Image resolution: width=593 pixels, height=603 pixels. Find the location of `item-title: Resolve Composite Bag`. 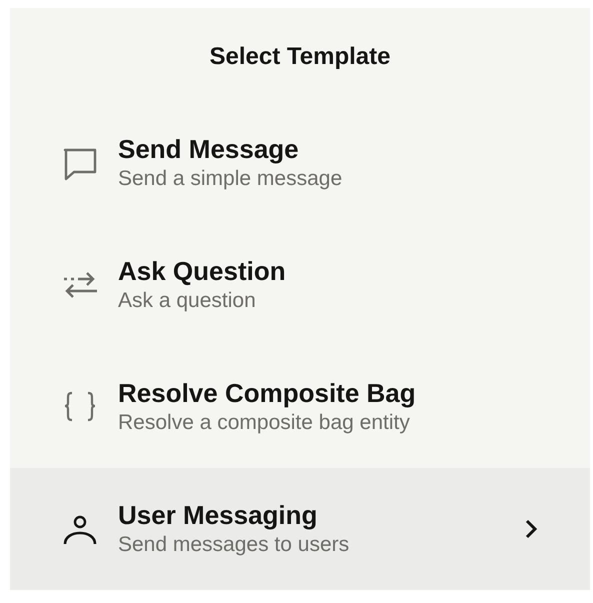

item-title: Resolve Composite Bag is located at coordinates (267, 393).